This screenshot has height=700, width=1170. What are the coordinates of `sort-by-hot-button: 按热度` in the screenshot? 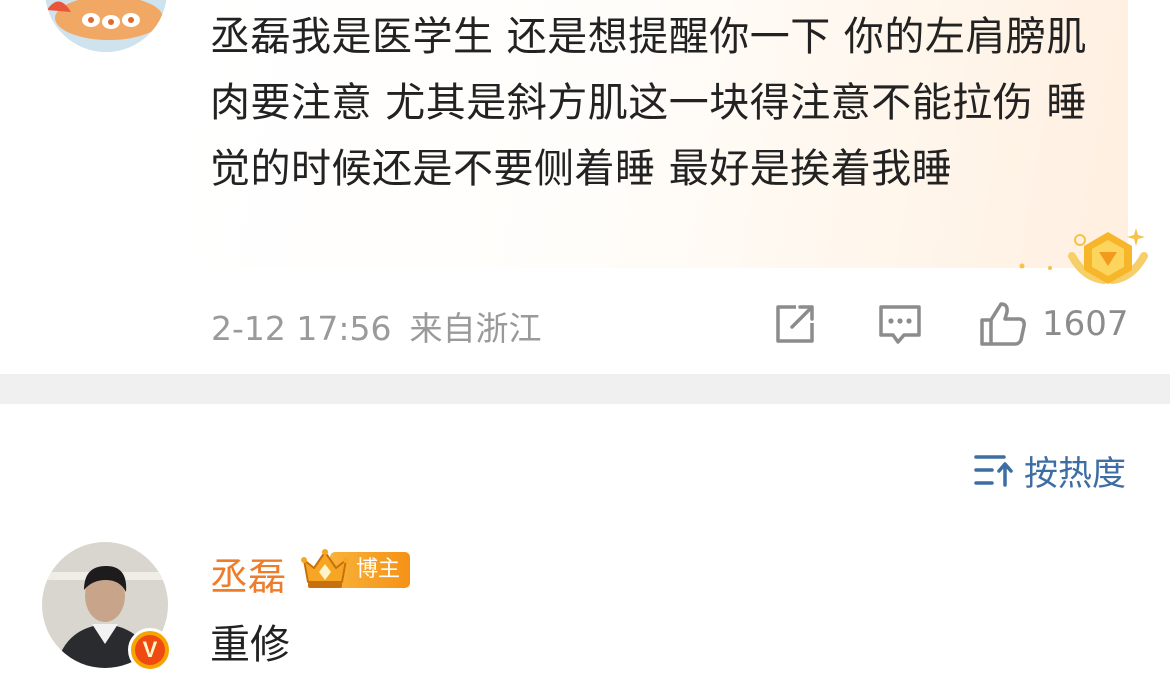 It's located at (1050, 471).